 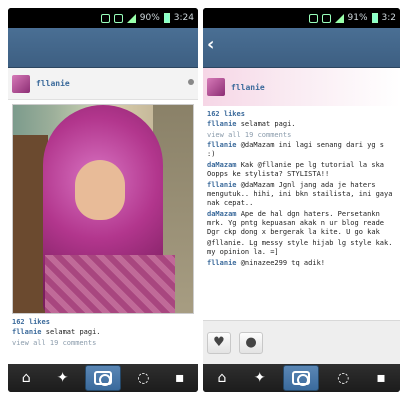 I want to click on clock: 3:24, so click(x=183, y=18).